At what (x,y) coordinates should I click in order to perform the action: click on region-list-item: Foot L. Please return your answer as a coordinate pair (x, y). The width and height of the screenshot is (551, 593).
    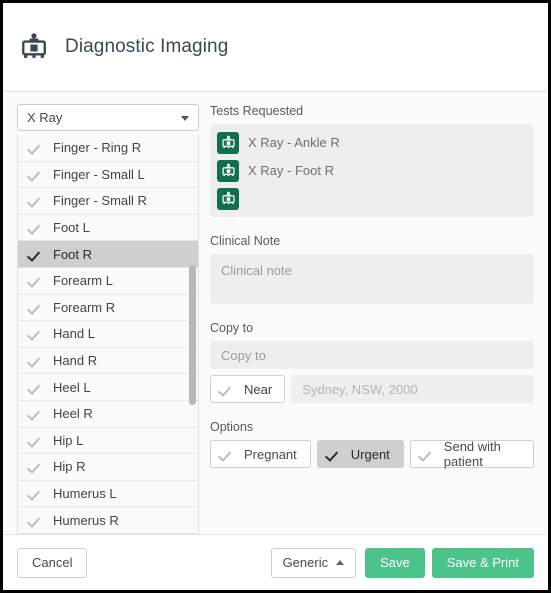
    Looking at the image, I should click on (108, 228).